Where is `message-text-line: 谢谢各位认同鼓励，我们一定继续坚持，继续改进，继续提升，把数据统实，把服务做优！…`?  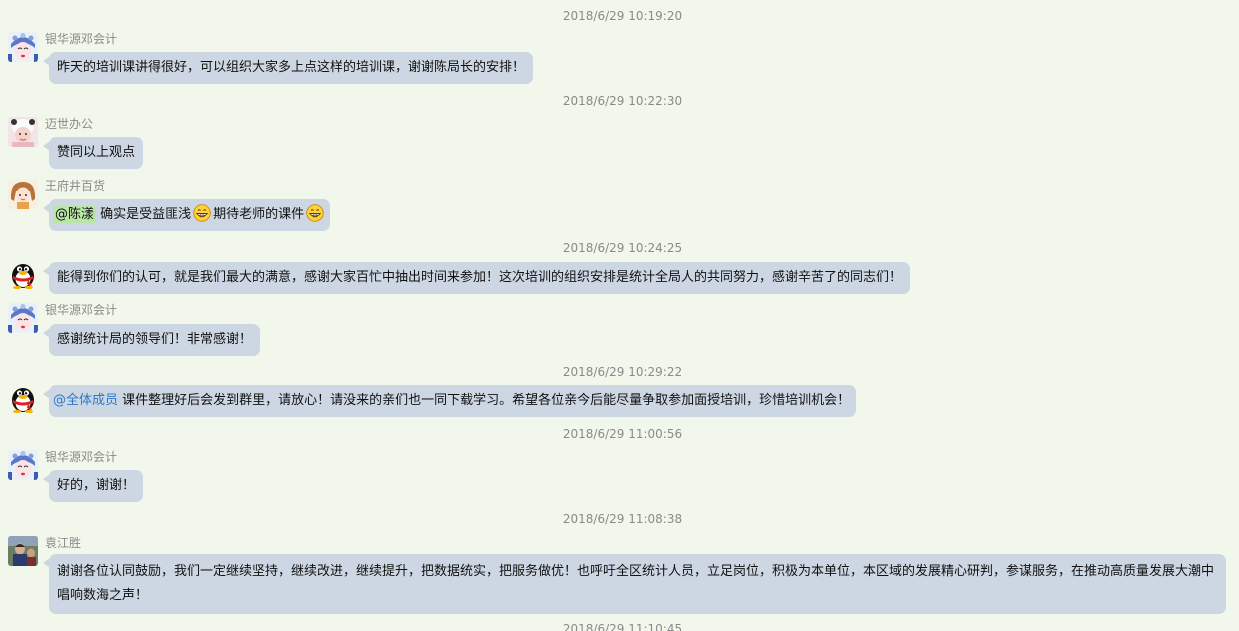 message-text-line: 谢谢各位认同鼓励，我们一定继续坚持，继续改进，继续提升，把数据统实，把服务做优！… is located at coordinates (636, 571).